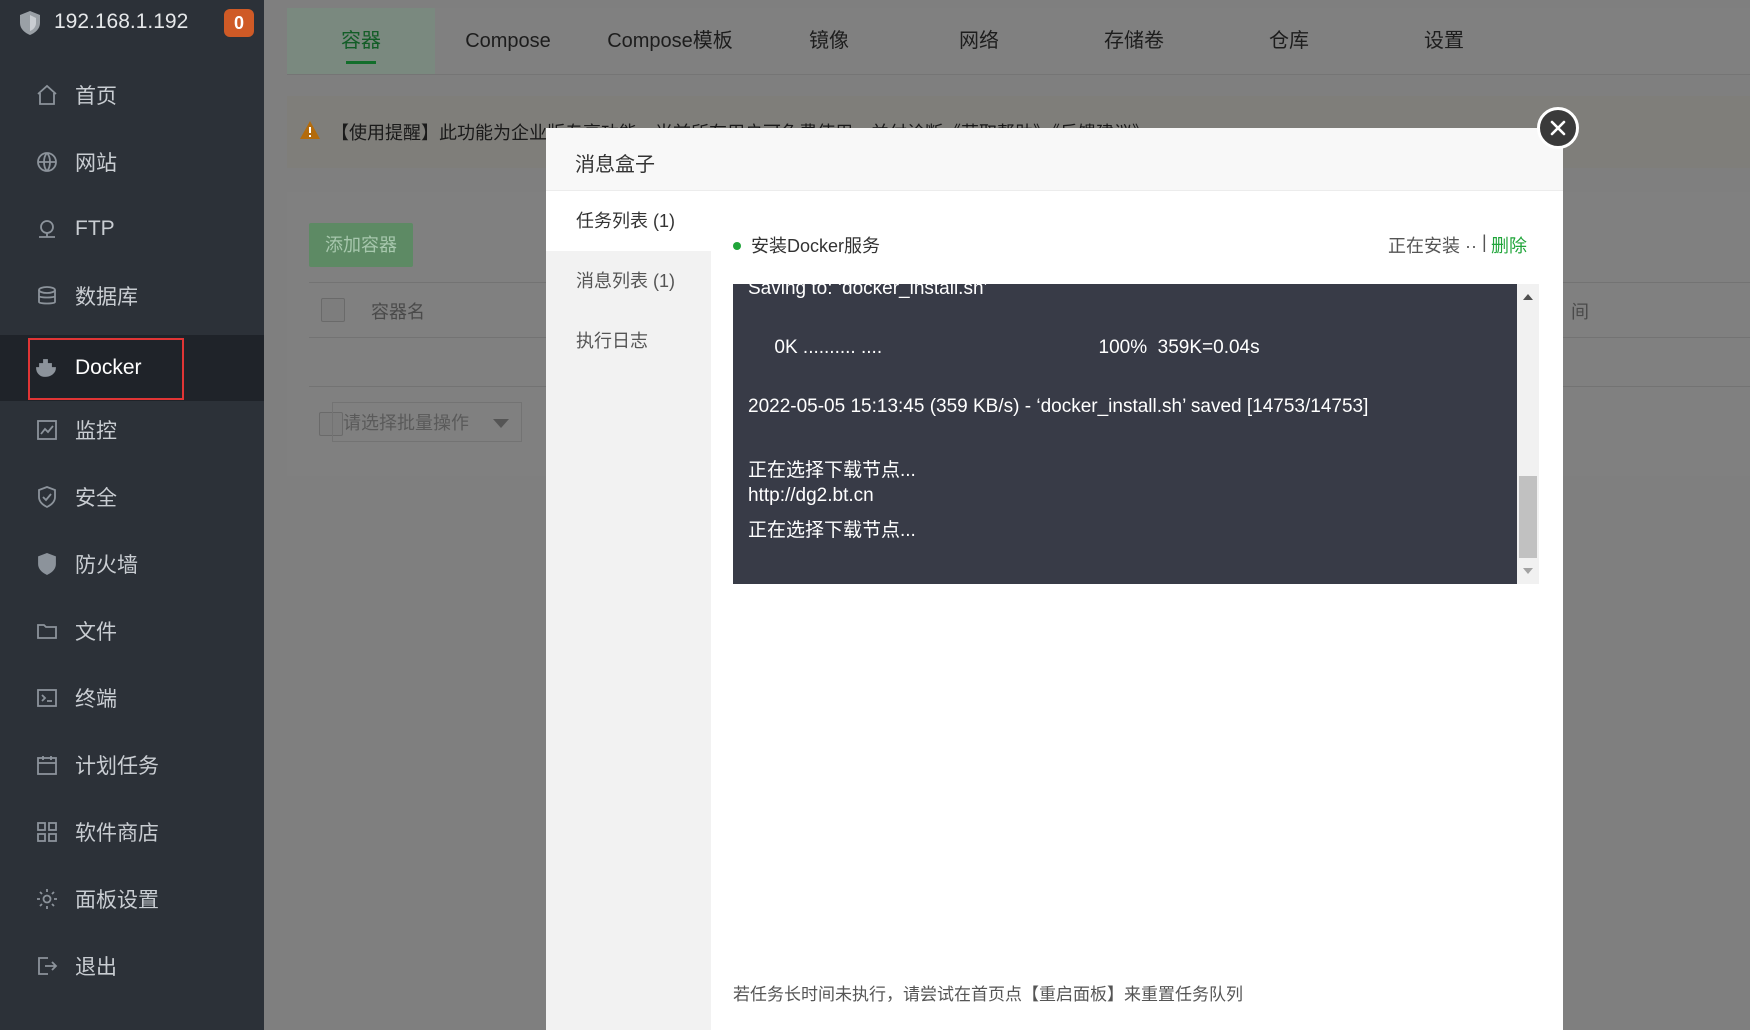 The height and width of the screenshot is (1030, 1750). What do you see at coordinates (117, 900) in the screenshot?
I see `sidebar-item-label: 面板设置` at bounding box center [117, 900].